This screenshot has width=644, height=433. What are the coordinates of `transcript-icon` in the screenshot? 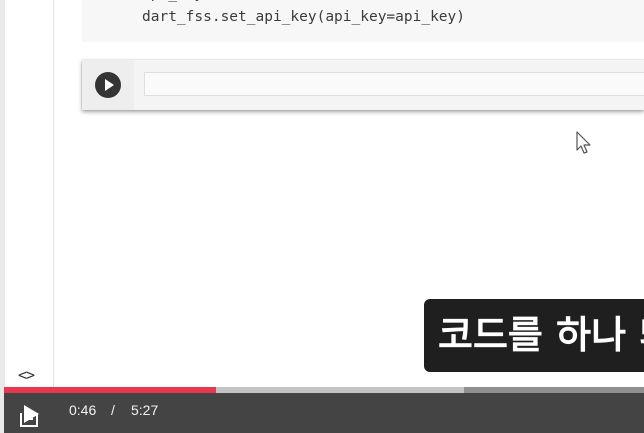 It's located at (29, 420).